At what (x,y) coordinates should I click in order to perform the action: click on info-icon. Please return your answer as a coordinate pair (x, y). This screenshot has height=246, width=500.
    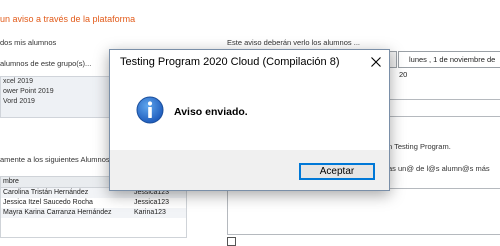
    Looking at the image, I should click on (150, 110).